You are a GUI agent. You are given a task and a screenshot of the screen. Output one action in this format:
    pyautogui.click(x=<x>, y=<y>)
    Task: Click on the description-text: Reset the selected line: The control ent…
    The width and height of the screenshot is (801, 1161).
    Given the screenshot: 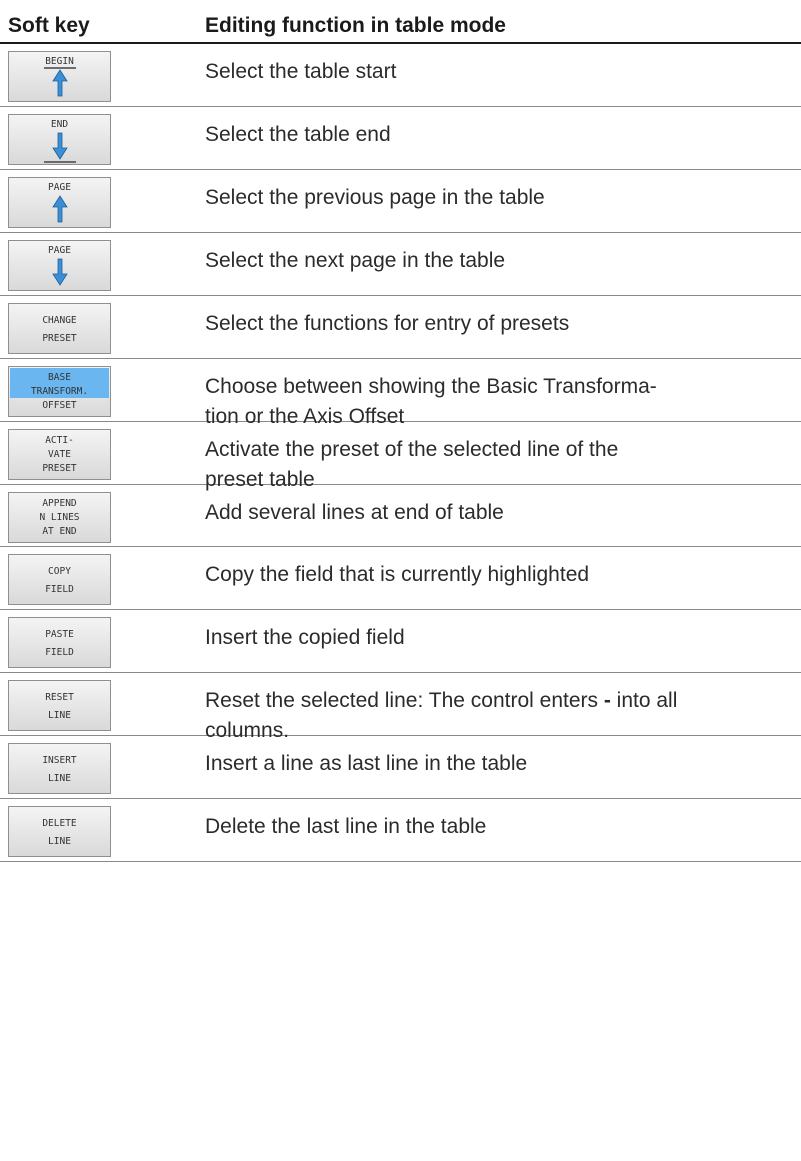 What is the action you would take?
    pyautogui.click(x=404, y=700)
    